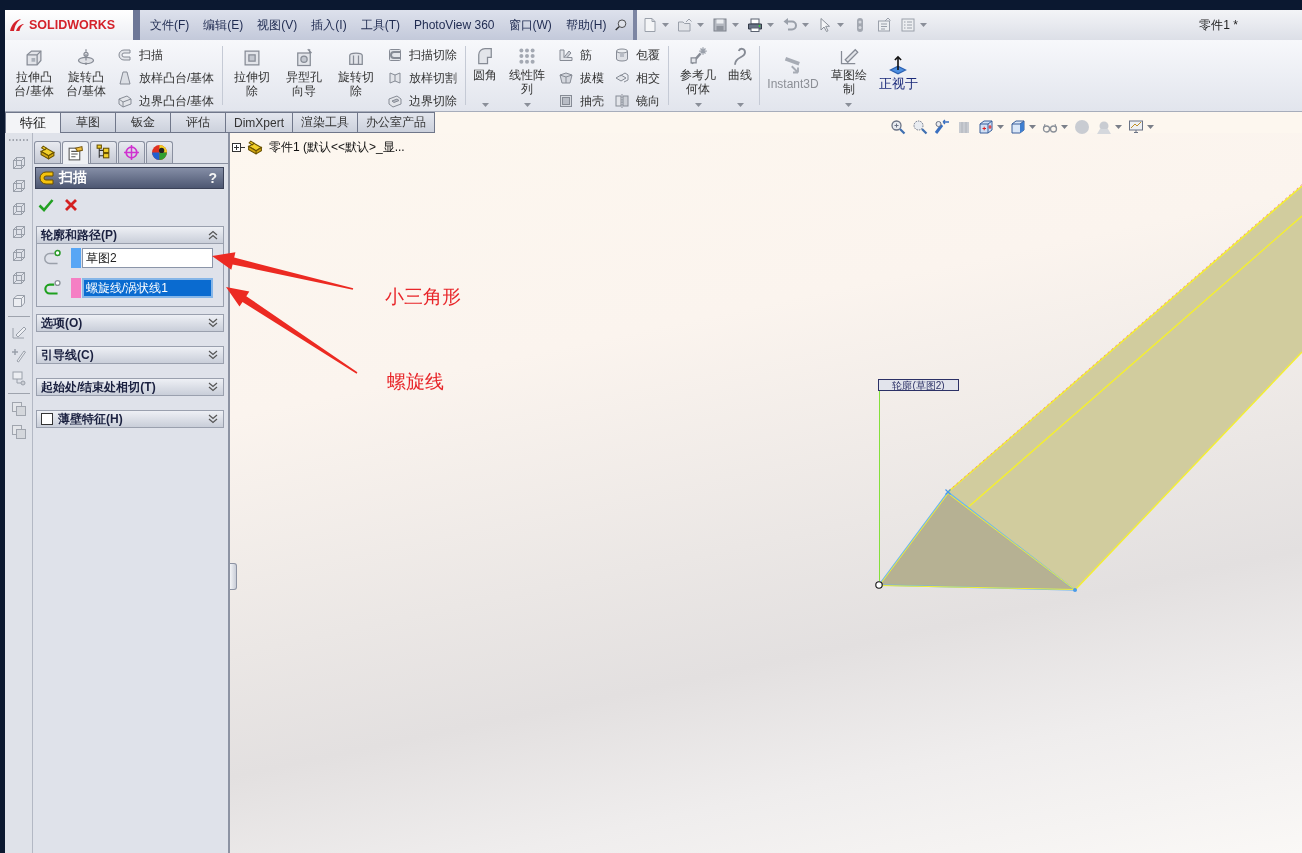  What do you see at coordinates (223, 25) in the screenshot?
I see `menu-item: 编辑(E)` at bounding box center [223, 25].